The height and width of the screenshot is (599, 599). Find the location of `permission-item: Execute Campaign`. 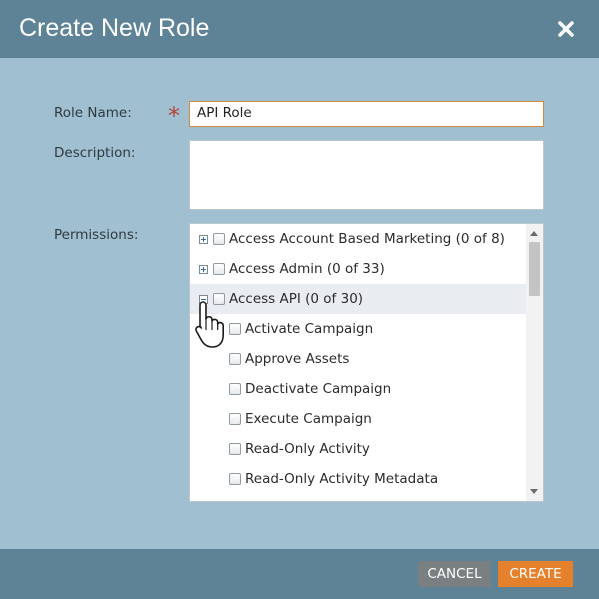

permission-item: Execute Campaign is located at coordinates (358, 419).